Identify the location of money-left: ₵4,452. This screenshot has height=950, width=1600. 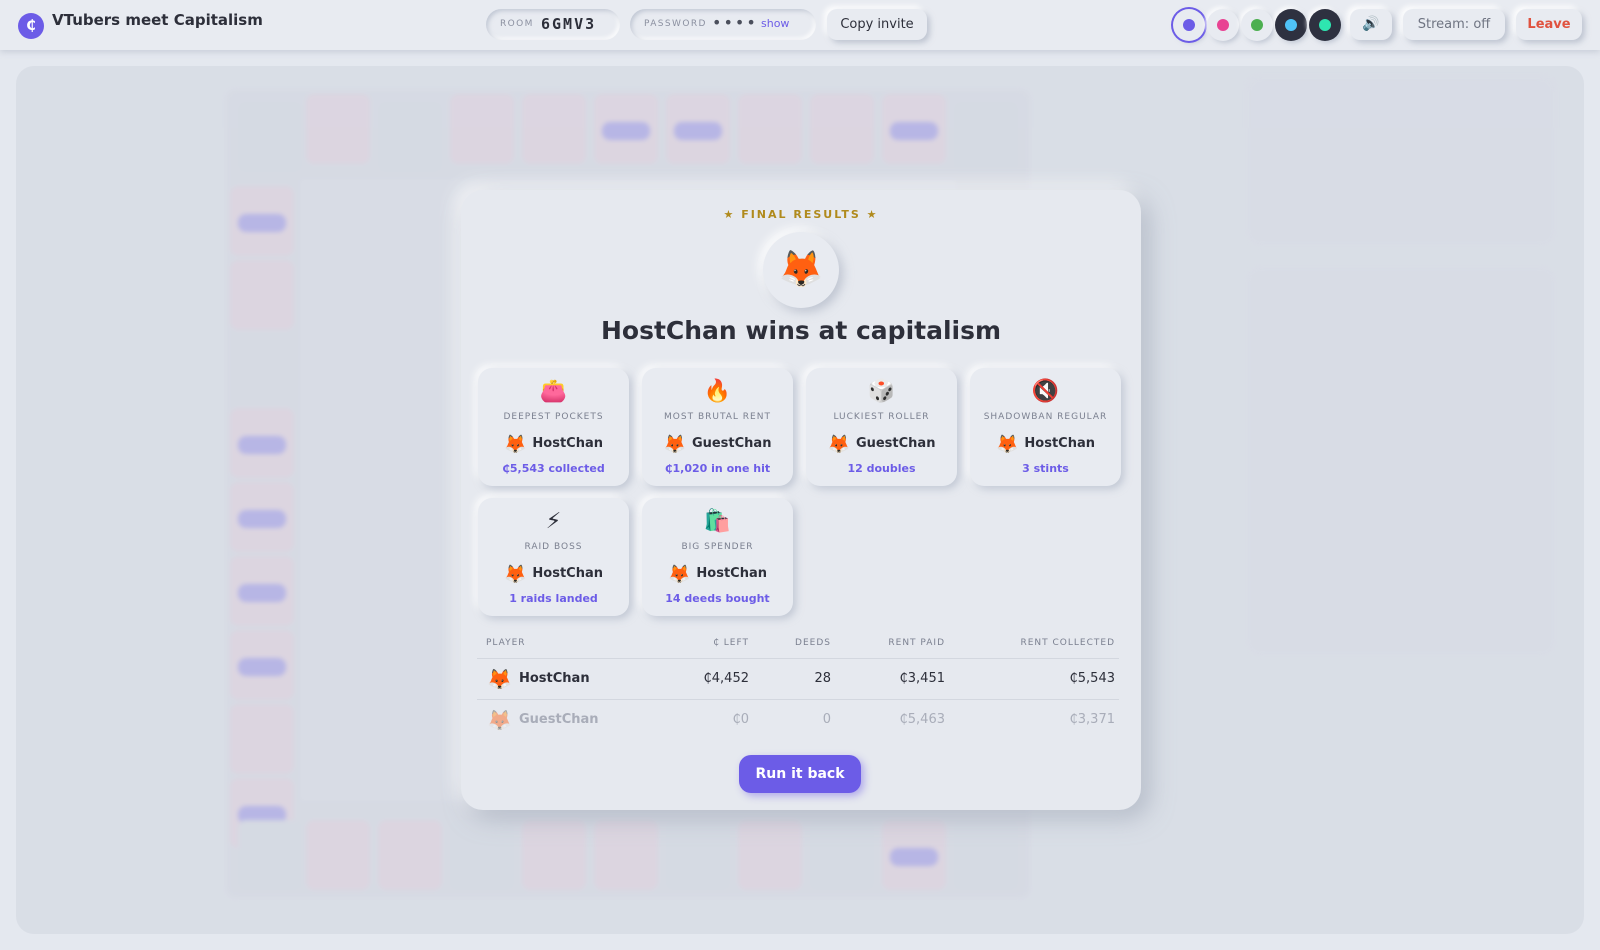
(726, 678).